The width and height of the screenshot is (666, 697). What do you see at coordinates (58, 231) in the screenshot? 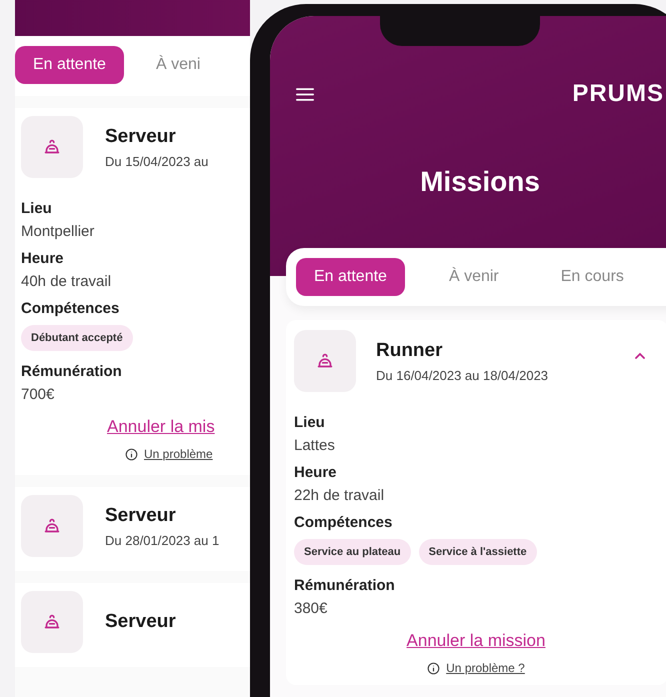
I see `field-value: Montpellier` at bounding box center [58, 231].